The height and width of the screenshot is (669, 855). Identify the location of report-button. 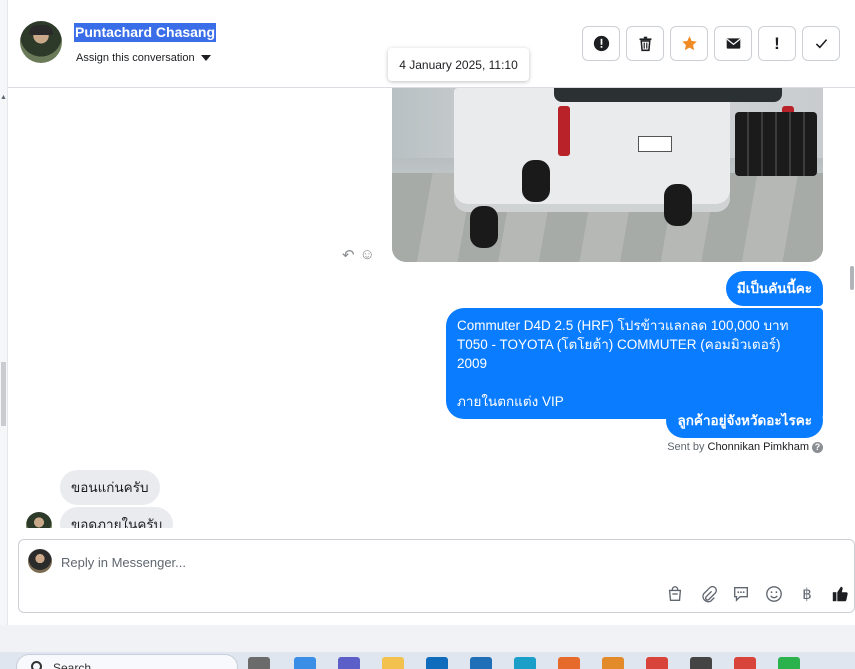
(601, 43).